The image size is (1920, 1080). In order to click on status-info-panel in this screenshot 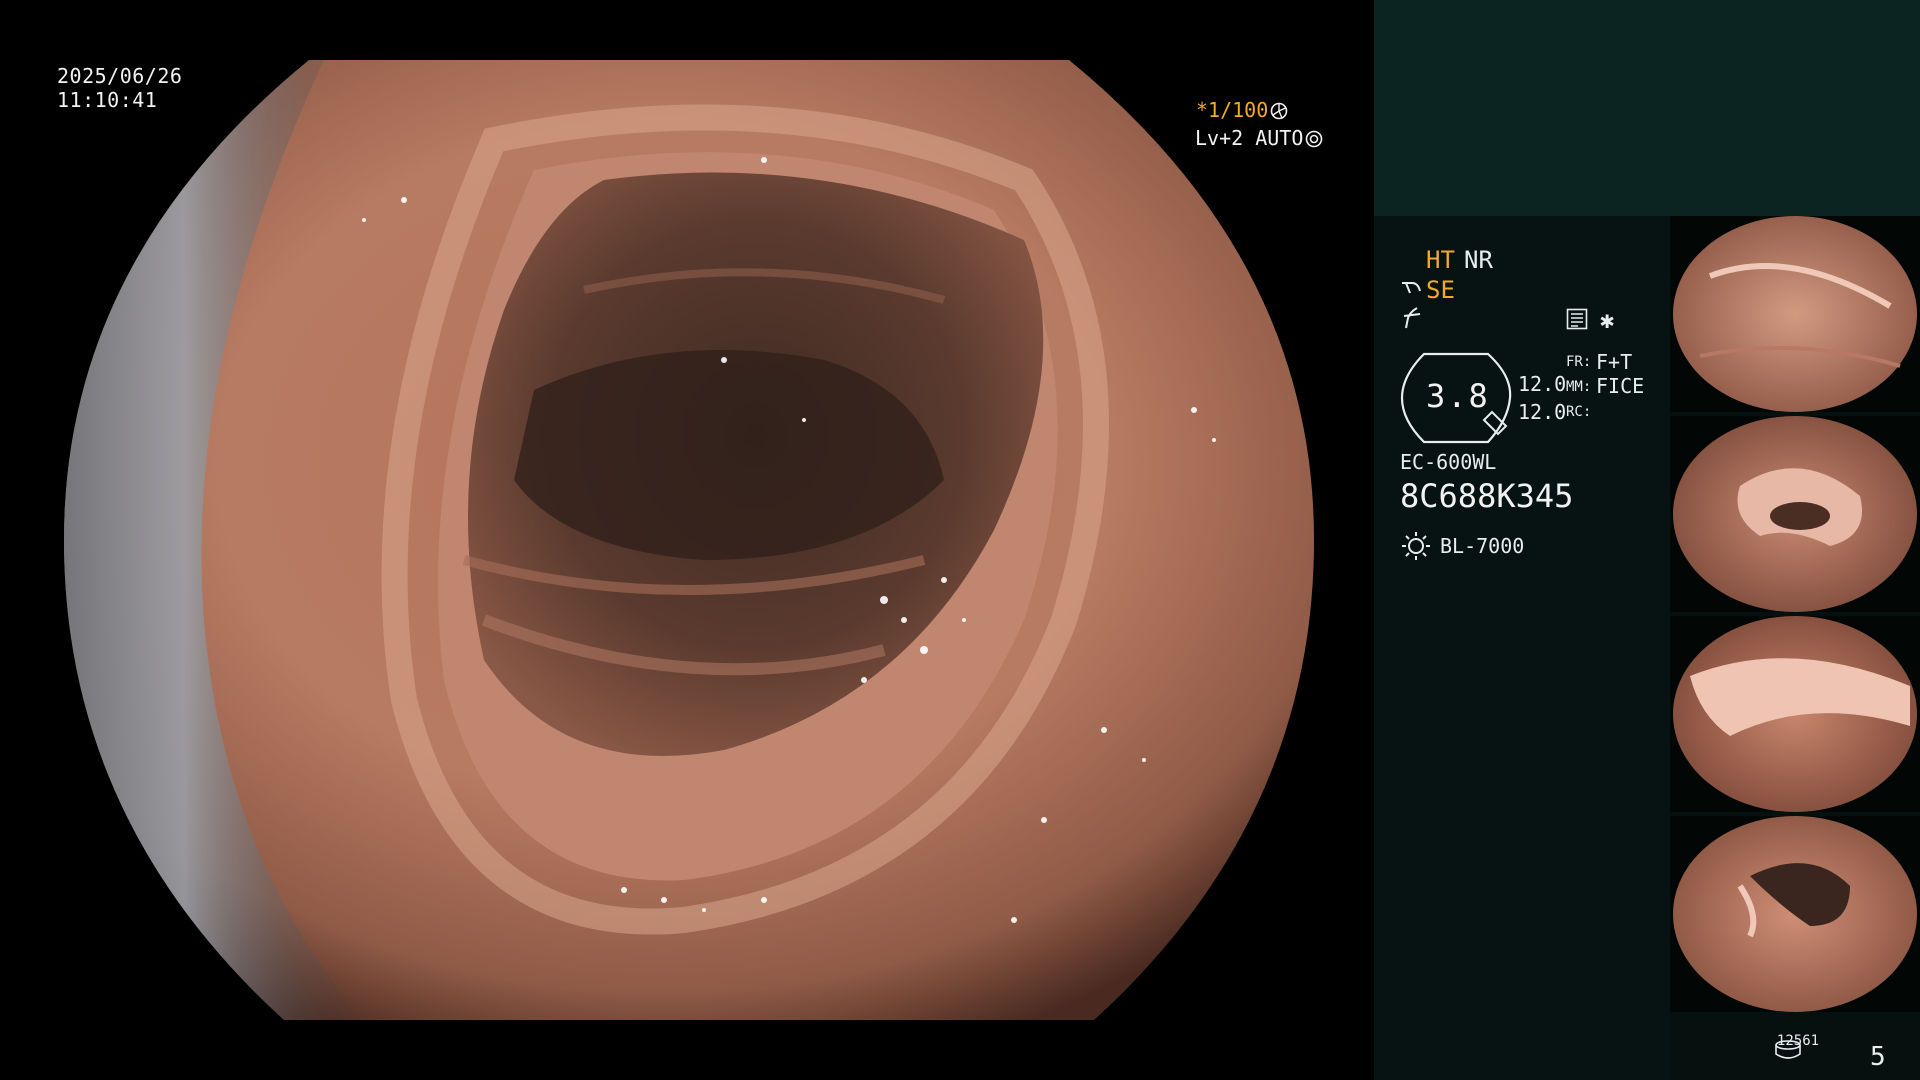, I will do `click(1522, 648)`.